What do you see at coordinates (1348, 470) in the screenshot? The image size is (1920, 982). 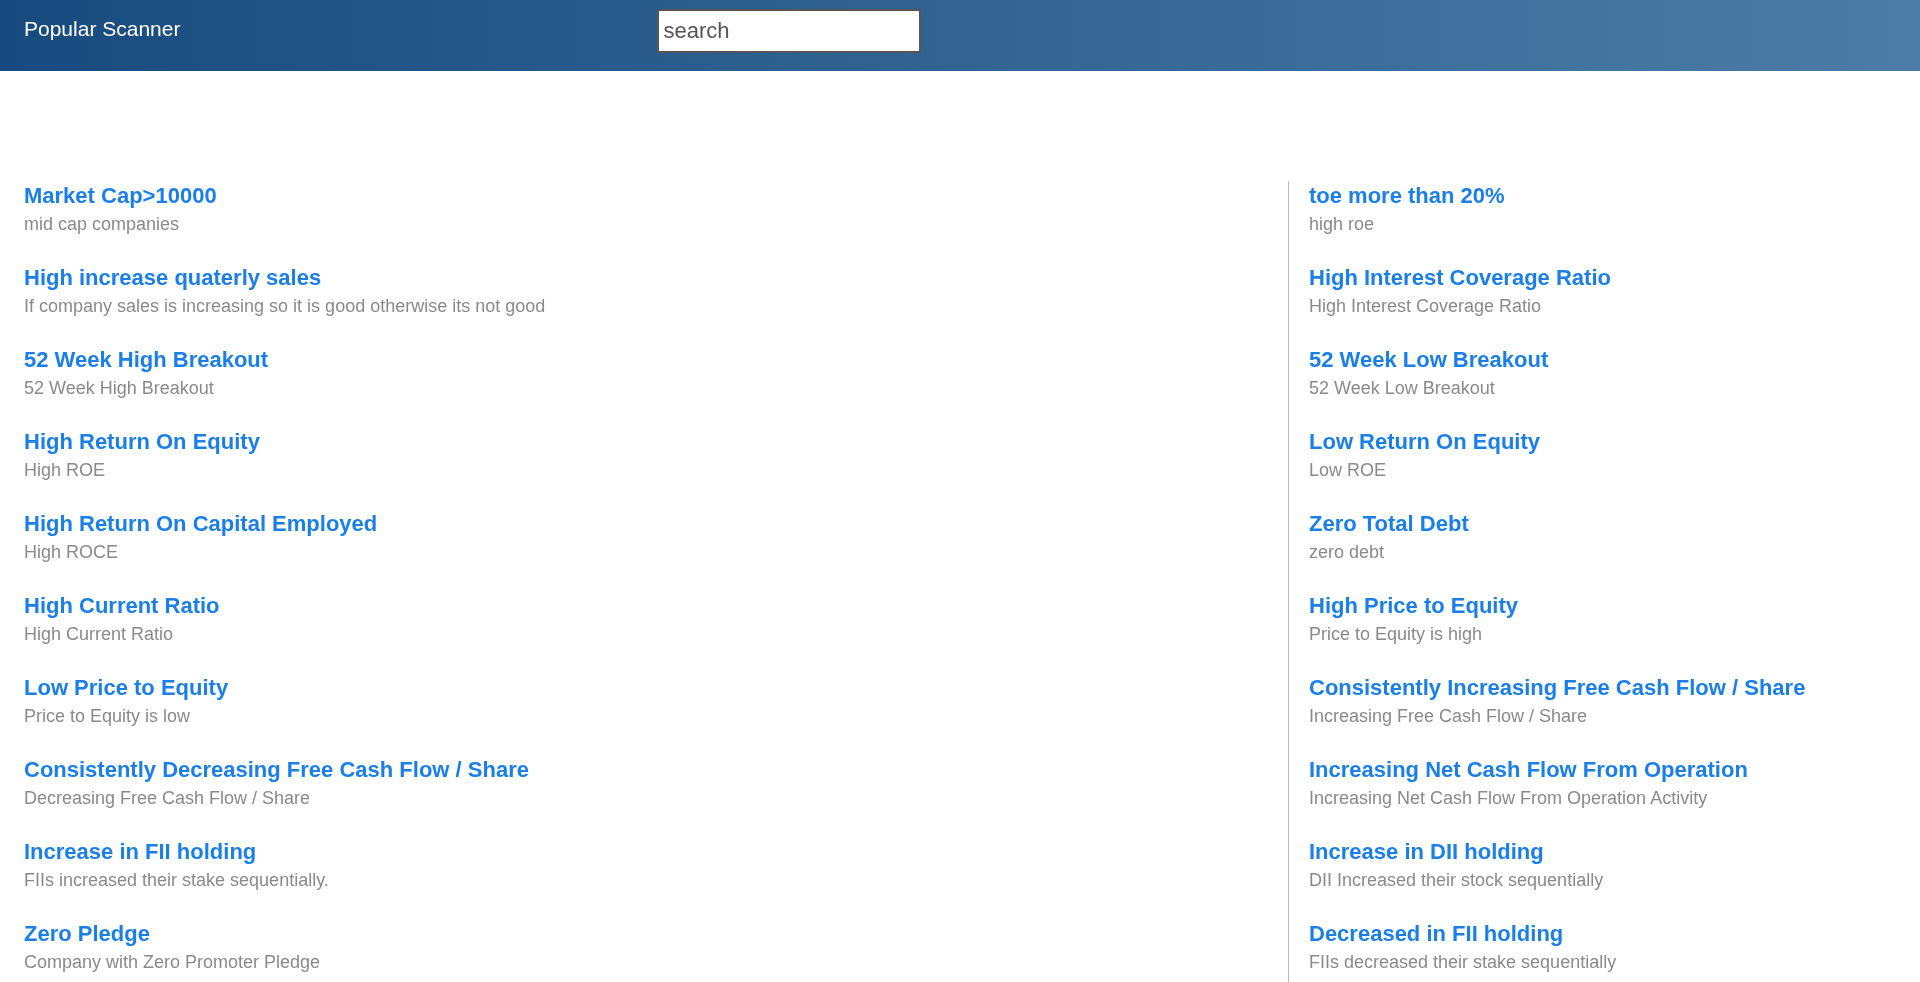 I see `scanner-description: Low ROE` at bounding box center [1348, 470].